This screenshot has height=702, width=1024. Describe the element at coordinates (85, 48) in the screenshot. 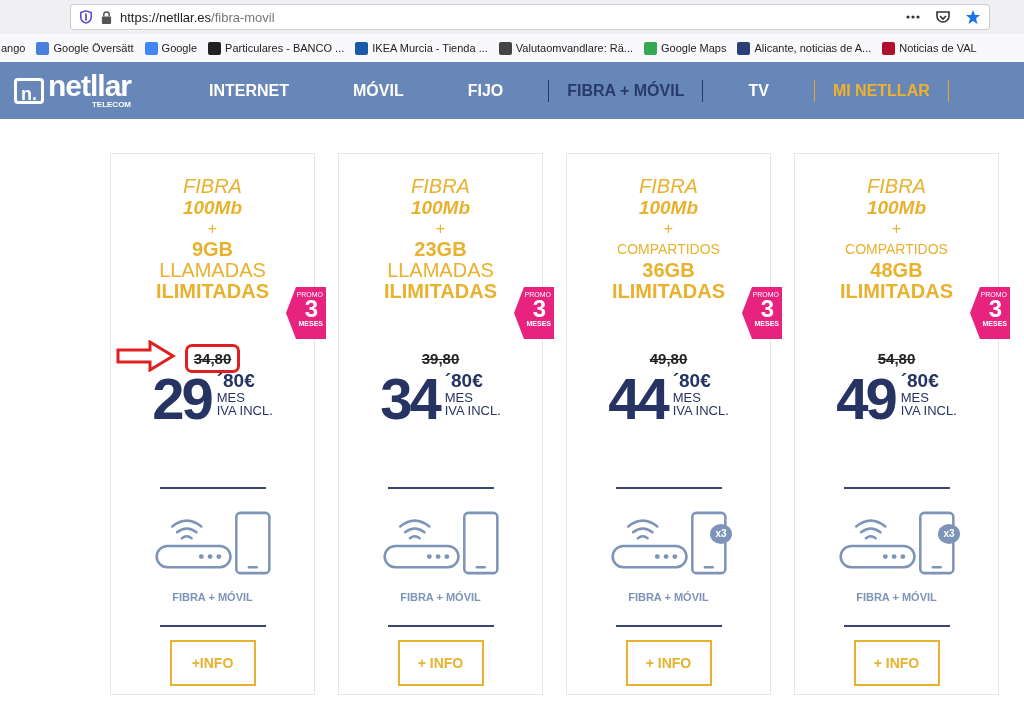

I see `bookmark-item: Google Översätt` at that location.